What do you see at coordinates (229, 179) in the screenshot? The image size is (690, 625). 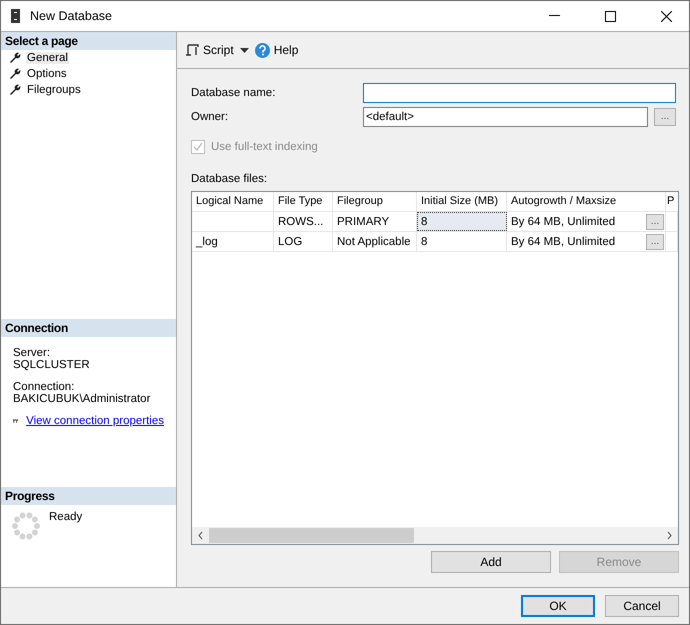 I see `section-label: Database files:` at bounding box center [229, 179].